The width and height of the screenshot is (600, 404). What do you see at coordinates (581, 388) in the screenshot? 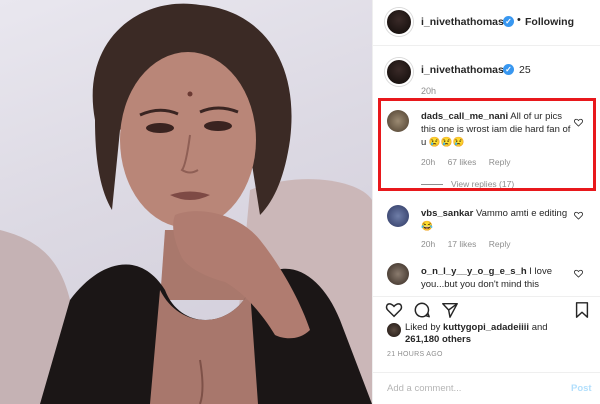
I see `post-comment-button: Post` at bounding box center [581, 388].